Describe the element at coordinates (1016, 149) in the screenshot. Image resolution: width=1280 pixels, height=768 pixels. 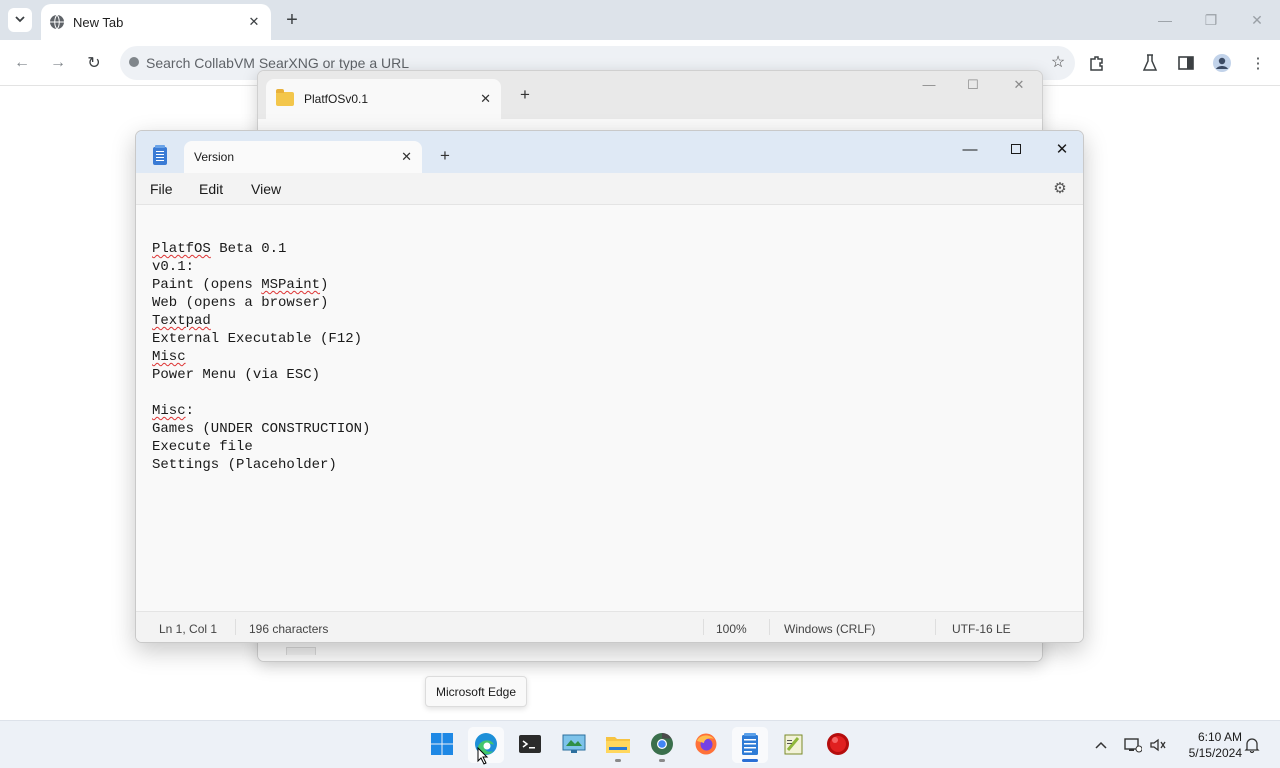
I see `maximize-icon` at that location.